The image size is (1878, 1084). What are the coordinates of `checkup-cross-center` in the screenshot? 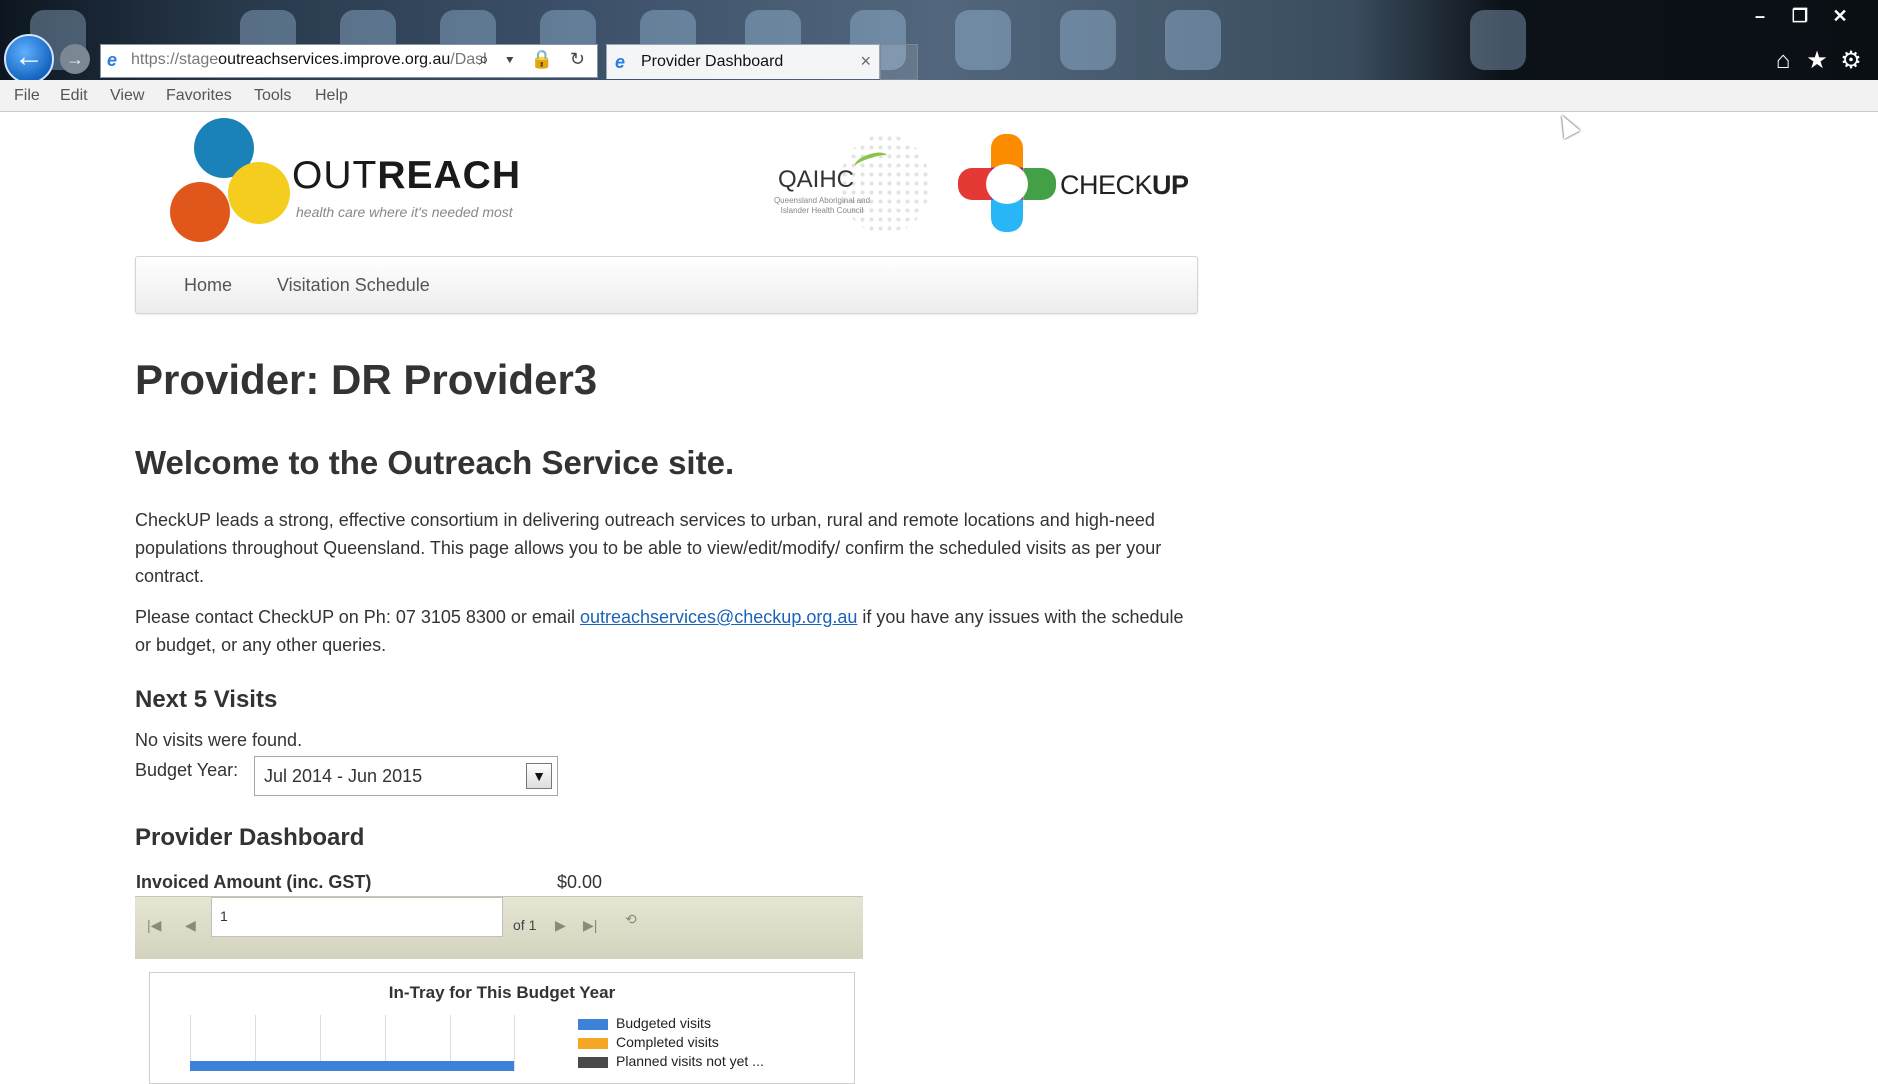 It's located at (1007, 184).